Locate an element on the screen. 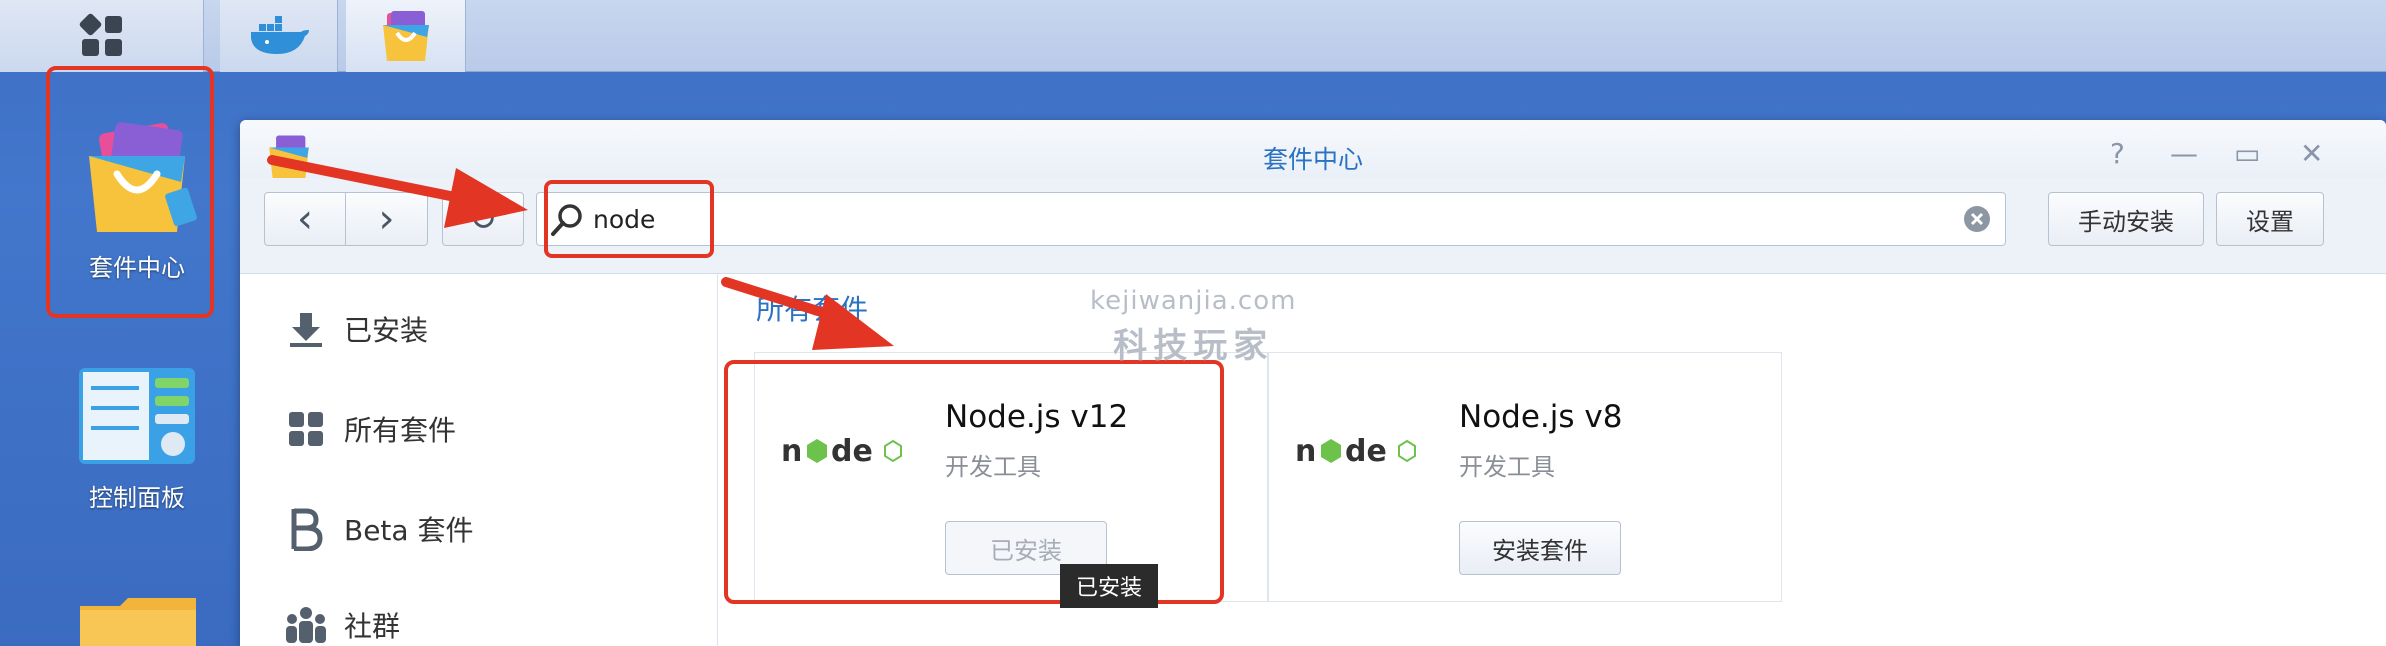 This screenshot has height=646, width=2386. help-icon: ? is located at coordinates (2117, 154).